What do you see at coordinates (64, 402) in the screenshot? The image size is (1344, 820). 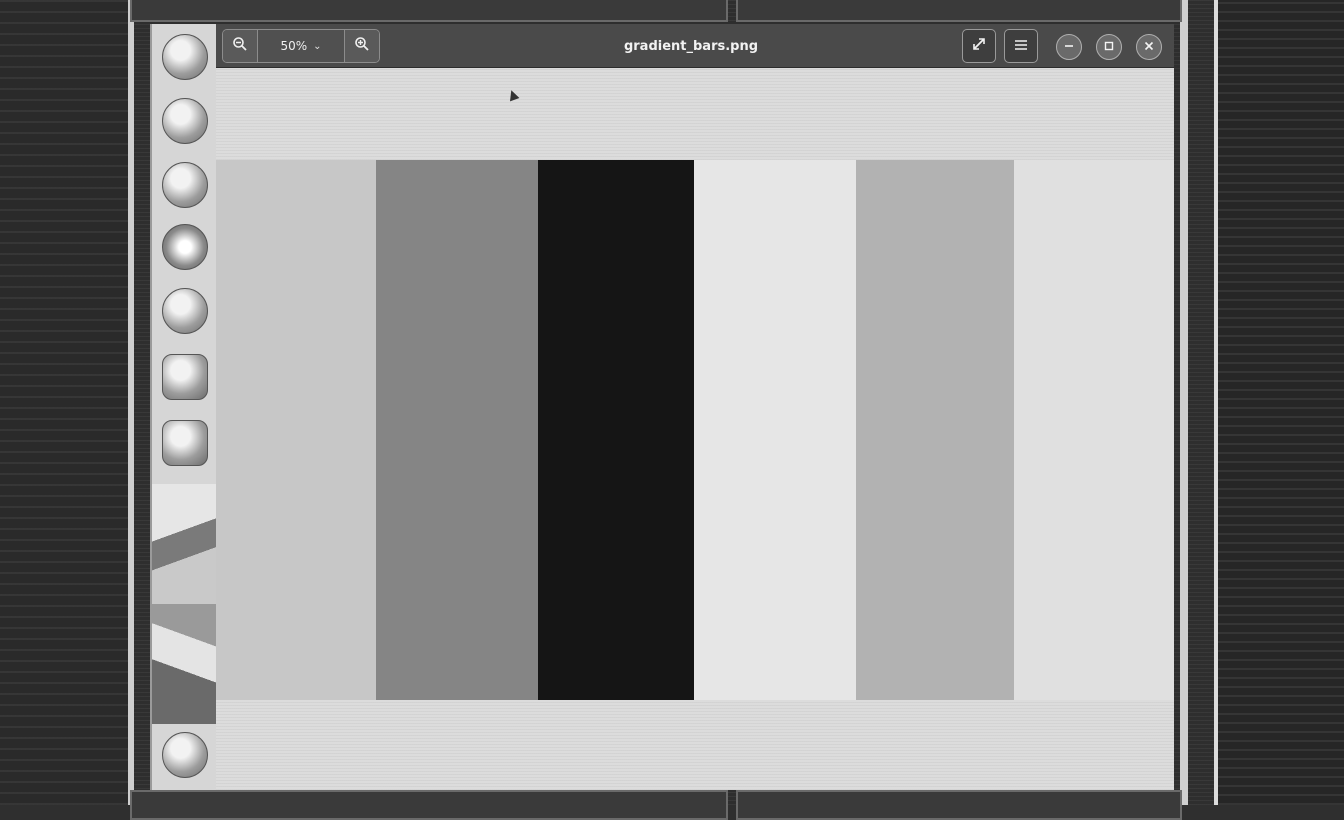 I see `background-window-left` at bounding box center [64, 402].